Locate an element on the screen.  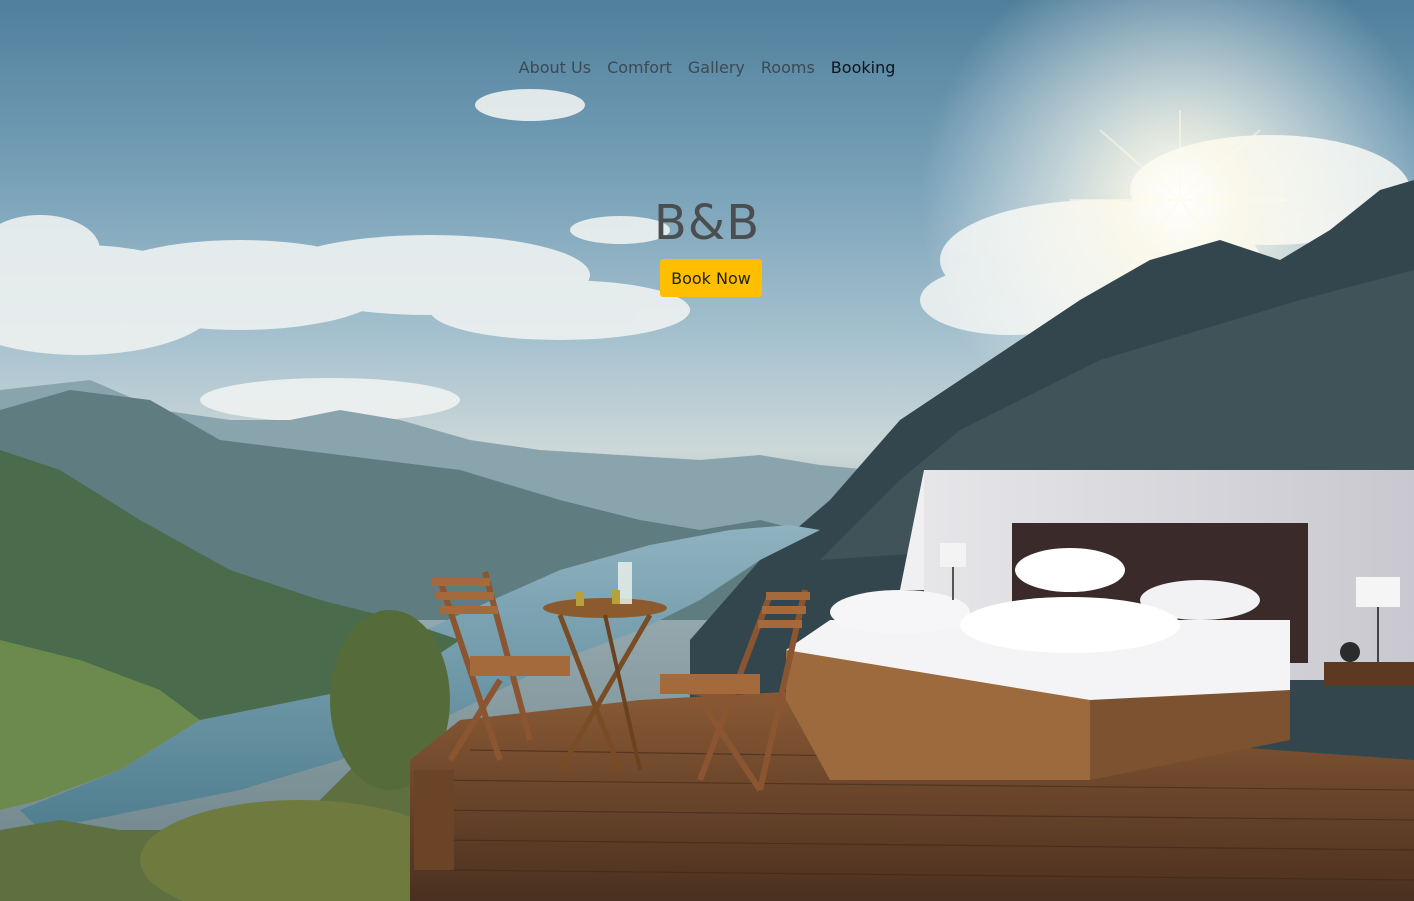
book-now-button: Book Now is located at coordinates (711, 278).